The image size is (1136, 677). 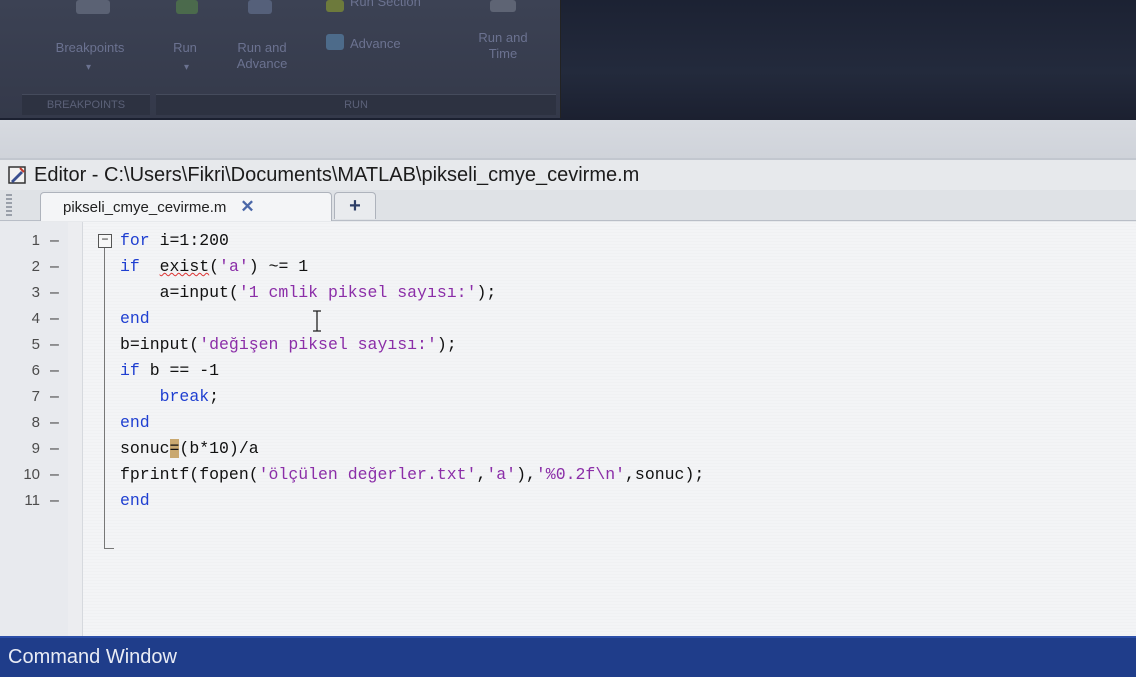 What do you see at coordinates (262, 47) in the screenshot?
I see `run-and-advance-label-1: Run and` at bounding box center [262, 47].